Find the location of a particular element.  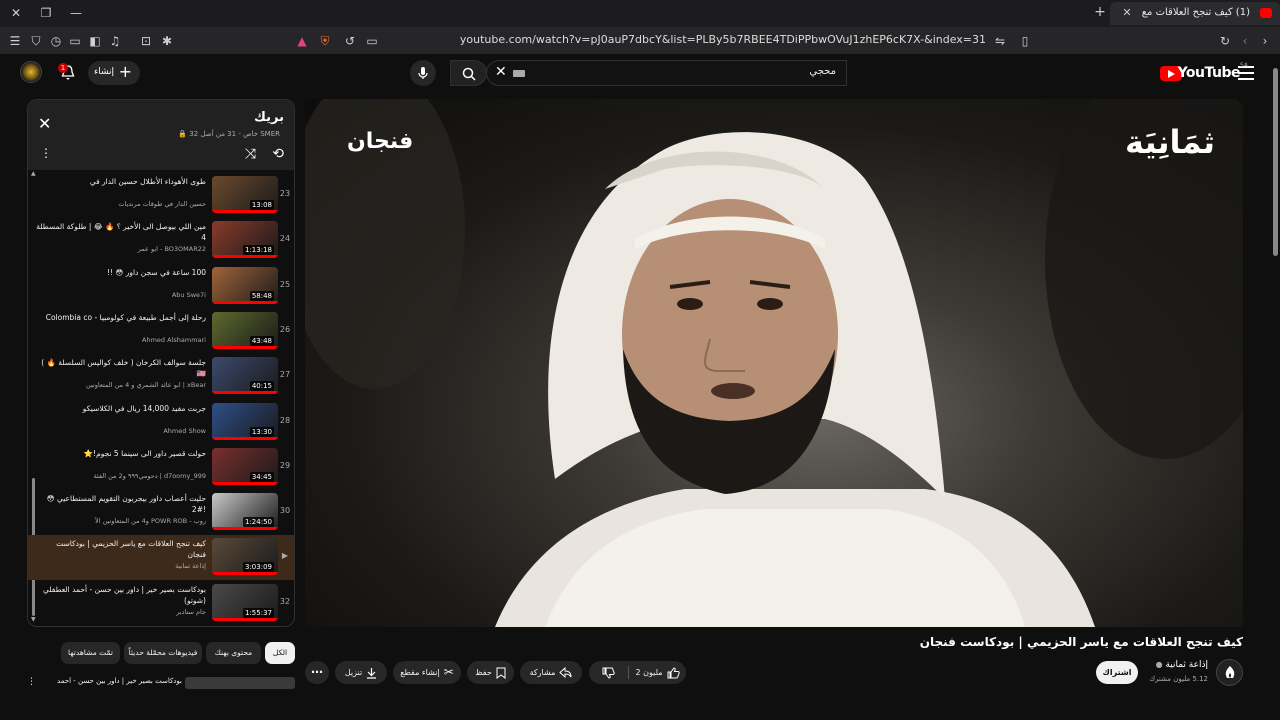

playlist-item-duration: 1:55:37 is located at coordinates (258, 612).